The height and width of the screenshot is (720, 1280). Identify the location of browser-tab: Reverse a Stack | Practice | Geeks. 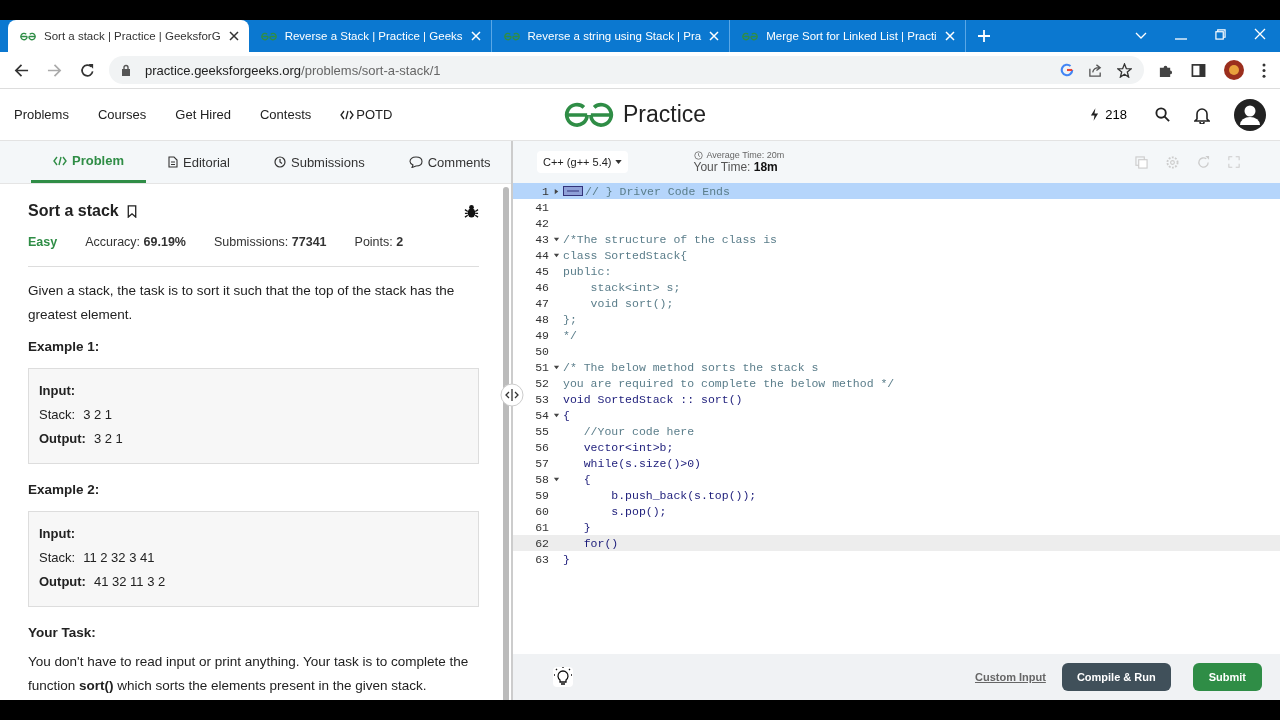
(370, 36).